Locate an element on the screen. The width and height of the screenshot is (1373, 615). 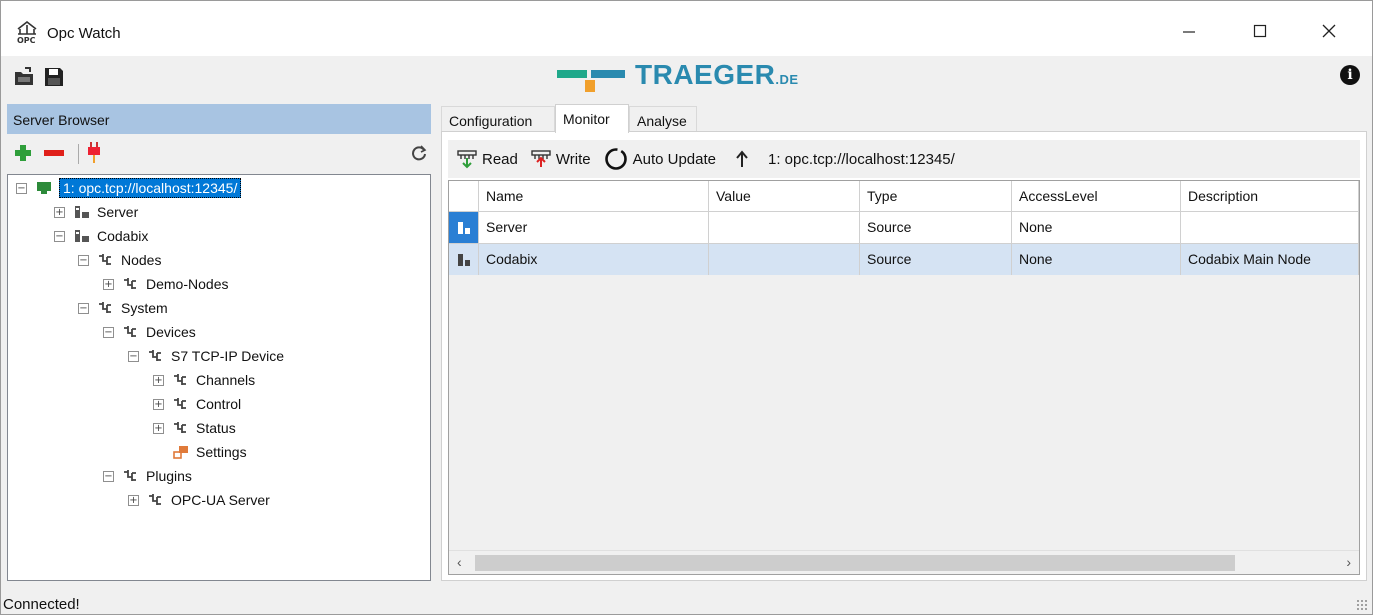
main-toolbar: TRAEGER.DE is located at coordinates (686, 78).